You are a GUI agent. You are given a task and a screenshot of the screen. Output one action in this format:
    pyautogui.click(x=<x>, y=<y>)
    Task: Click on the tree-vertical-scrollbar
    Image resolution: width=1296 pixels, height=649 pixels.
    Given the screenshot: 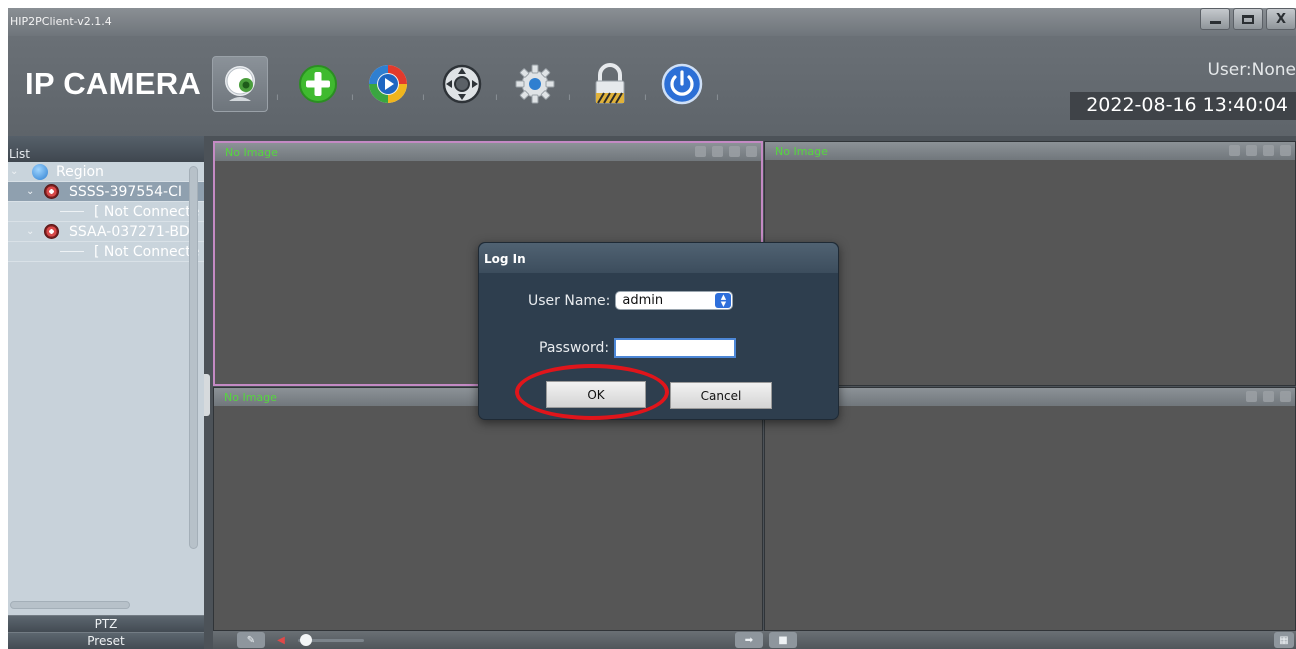 What is the action you would take?
    pyautogui.click(x=193, y=357)
    